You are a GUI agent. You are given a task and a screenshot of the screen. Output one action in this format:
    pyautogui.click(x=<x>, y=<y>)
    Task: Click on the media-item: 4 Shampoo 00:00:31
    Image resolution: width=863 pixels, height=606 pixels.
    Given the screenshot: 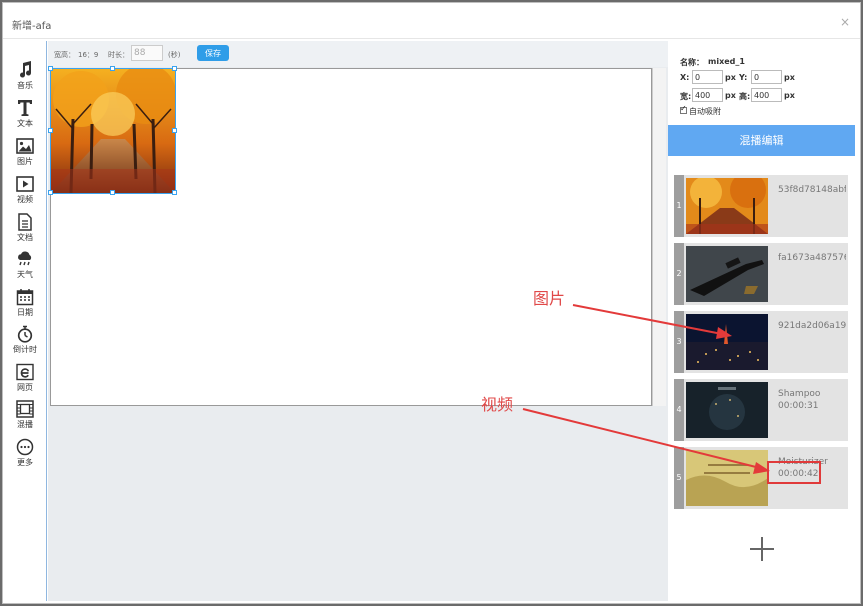 What is the action you would take?
    pyautogui.click(x=761, y=410)
    